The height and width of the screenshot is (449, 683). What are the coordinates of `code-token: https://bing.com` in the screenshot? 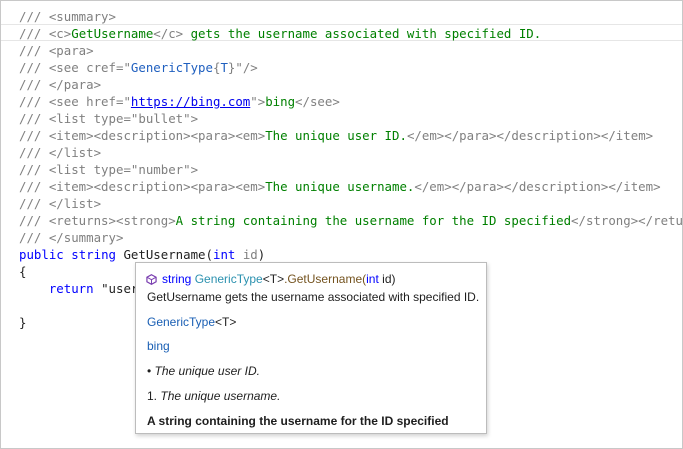 It's located at (190, 101).